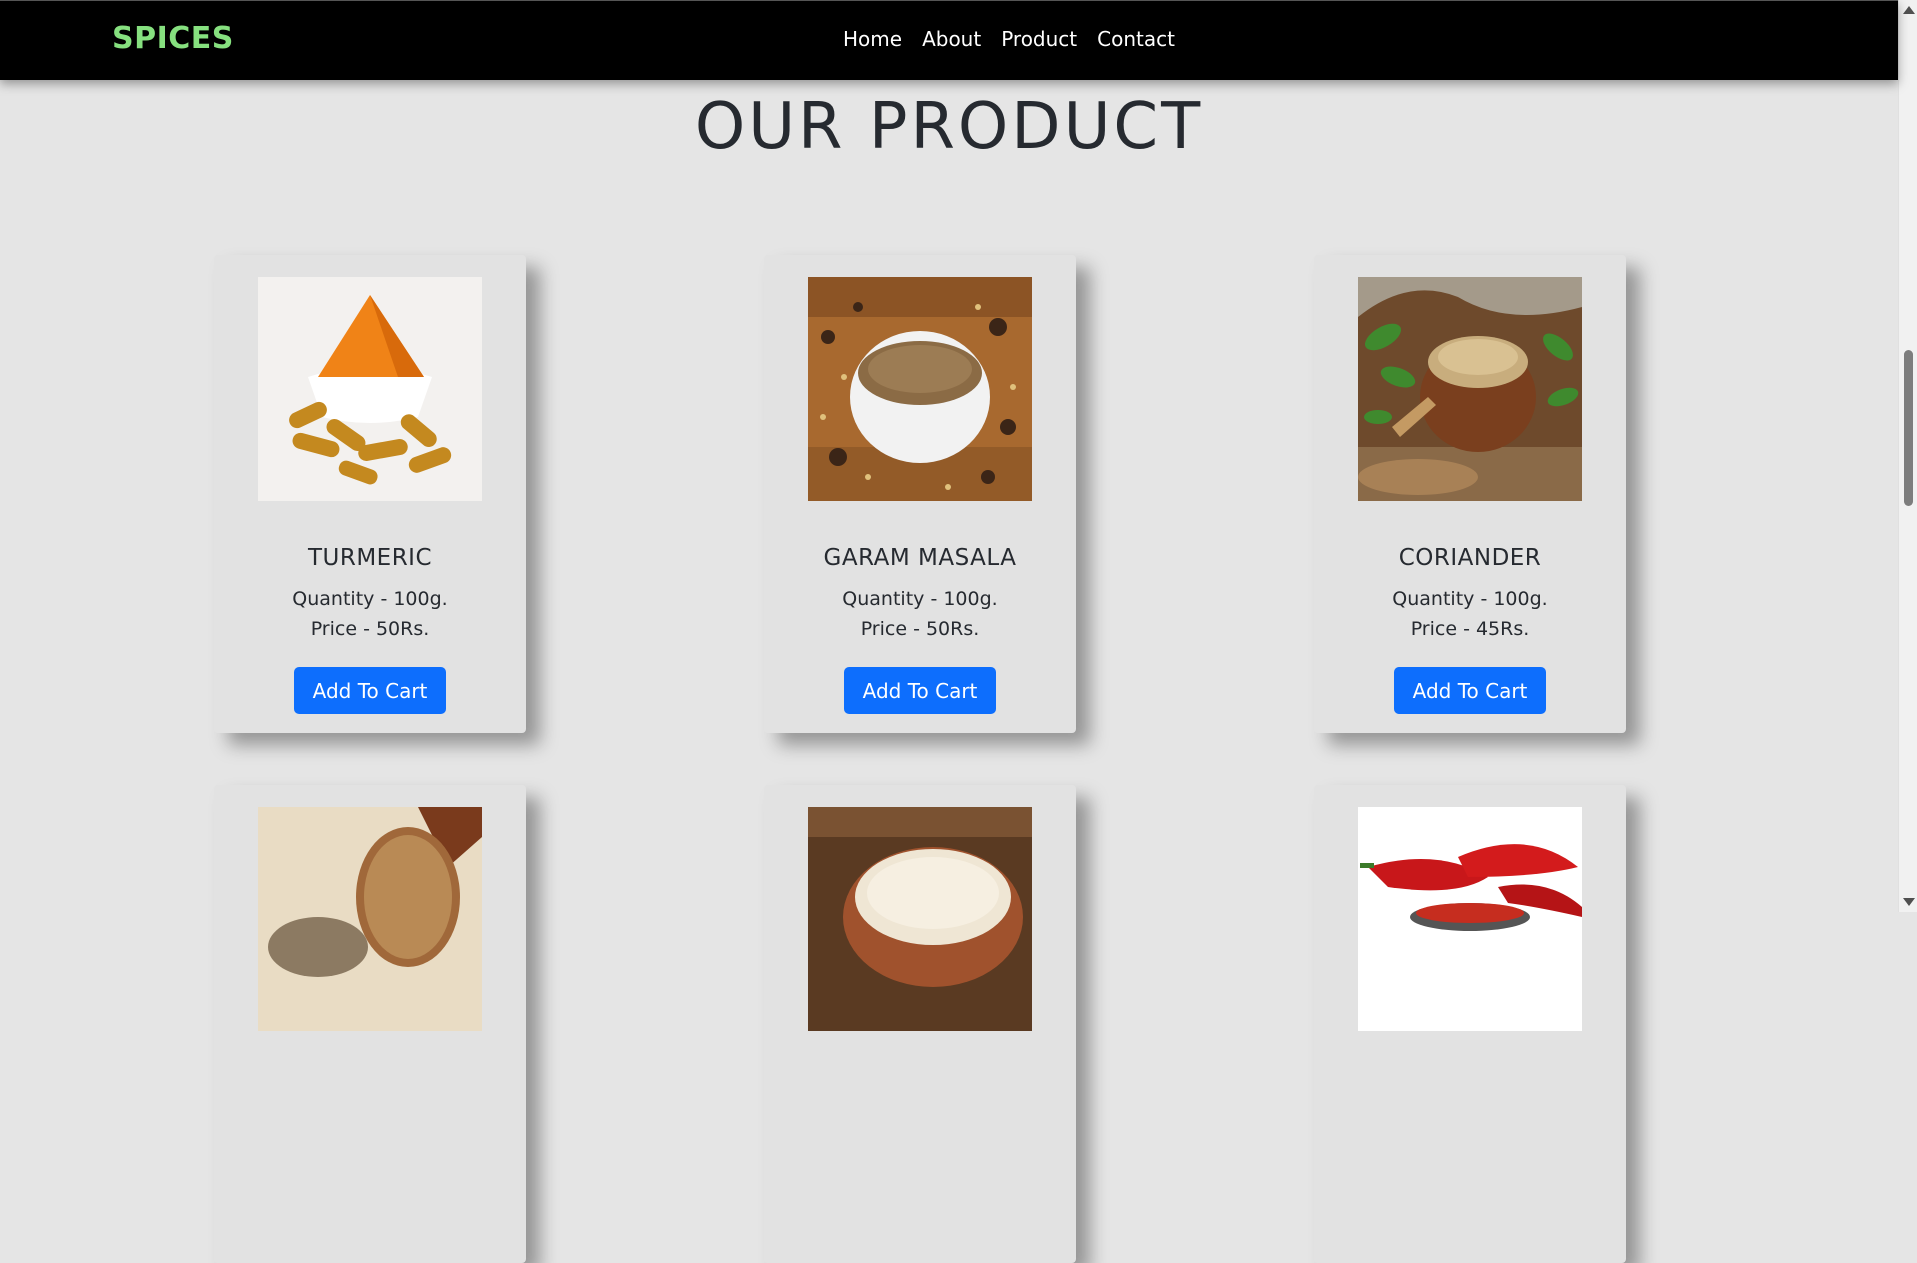 The height and width of the screenshot is (1263, 1917). I want to click on scroll-up-arrow-icon, so click(1909, 10).